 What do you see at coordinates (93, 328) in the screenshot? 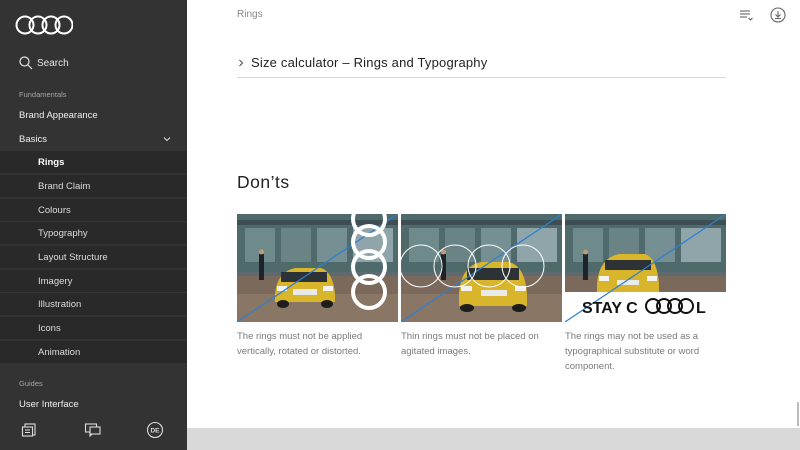
I see `sidebar-subitem-icons: Icons` at bounding box center [93, 328].